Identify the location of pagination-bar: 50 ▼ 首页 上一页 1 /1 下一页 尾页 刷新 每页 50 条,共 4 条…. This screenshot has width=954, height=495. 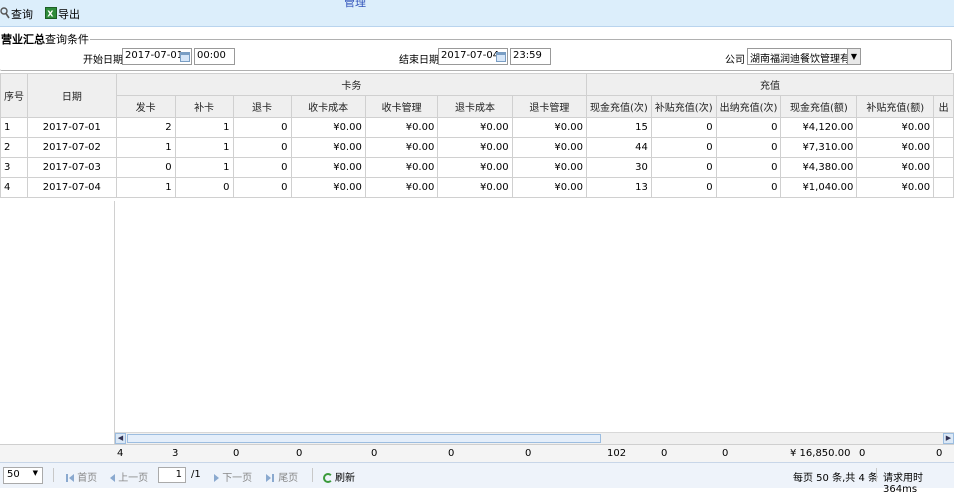
(477, 478).